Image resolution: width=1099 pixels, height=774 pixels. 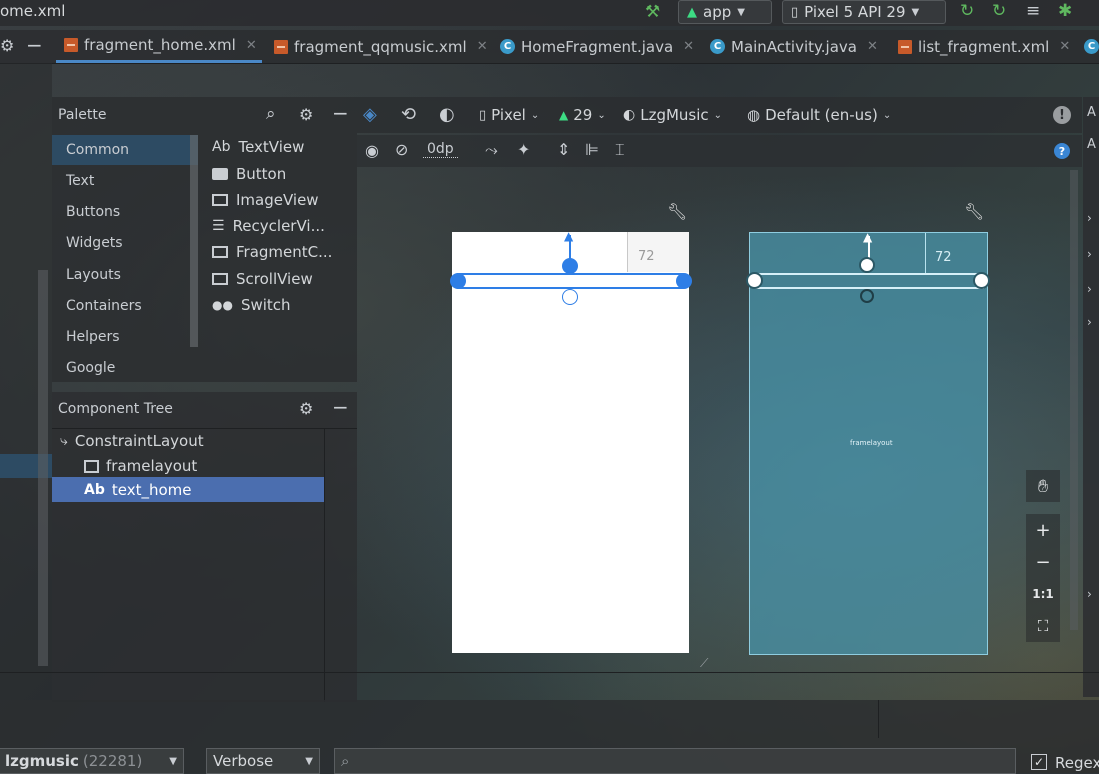 What do you see at coordinates (1043, 626) in the screenshot?
I see `zoom-to-fit-icon: ⛶` at bounding box center [1043, 626].